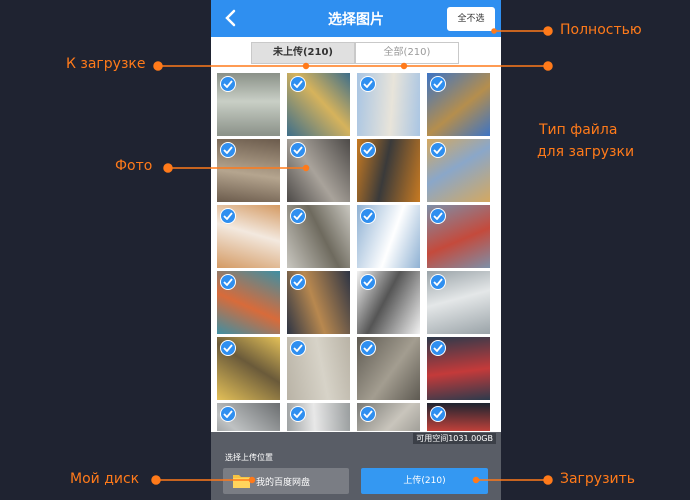  Describe the element at coordinates (134, 166) in the screenshot. I see `annotation-photo: Фото` at that location.